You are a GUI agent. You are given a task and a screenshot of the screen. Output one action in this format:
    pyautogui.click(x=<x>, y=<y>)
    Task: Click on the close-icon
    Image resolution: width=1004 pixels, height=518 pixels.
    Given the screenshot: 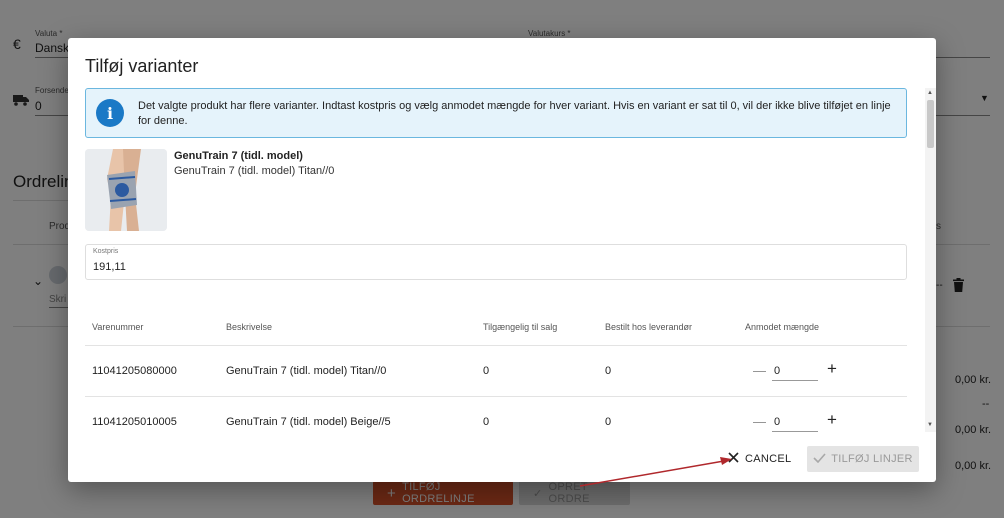 What is the action you would take?
    pyautogui.click(x=733, y=459)
    